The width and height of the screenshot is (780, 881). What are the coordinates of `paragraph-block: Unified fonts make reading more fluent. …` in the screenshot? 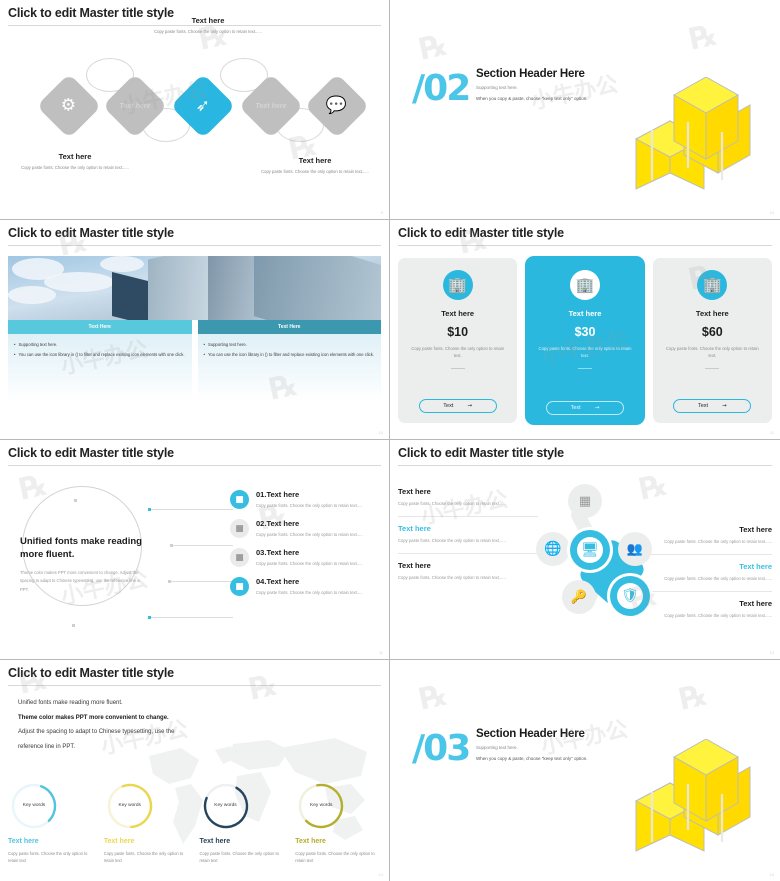 It's located at (143, 725).